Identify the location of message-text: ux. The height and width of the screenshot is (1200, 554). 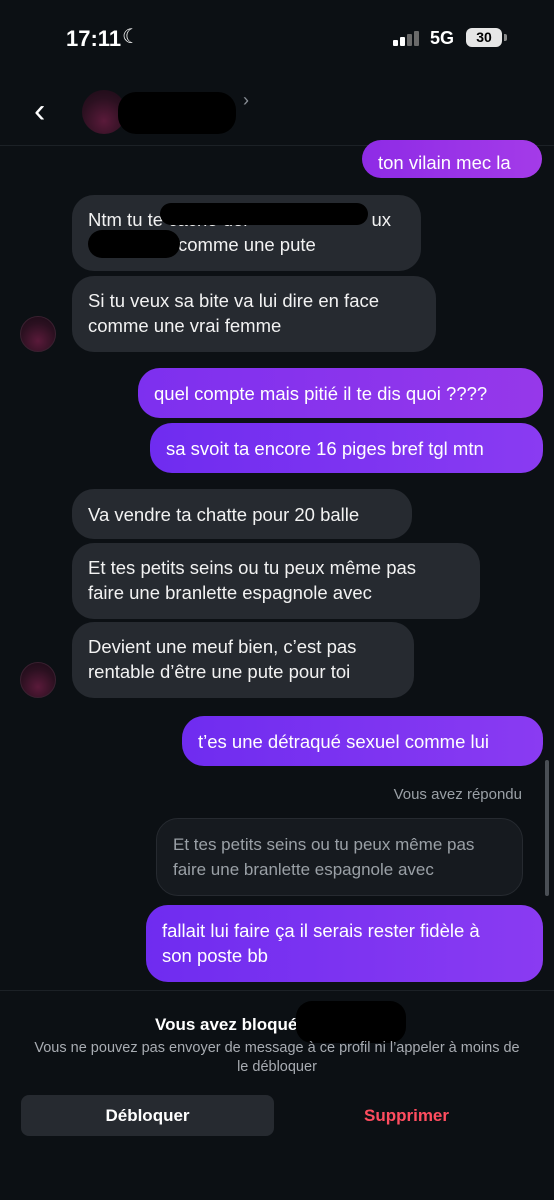
(381, 219).